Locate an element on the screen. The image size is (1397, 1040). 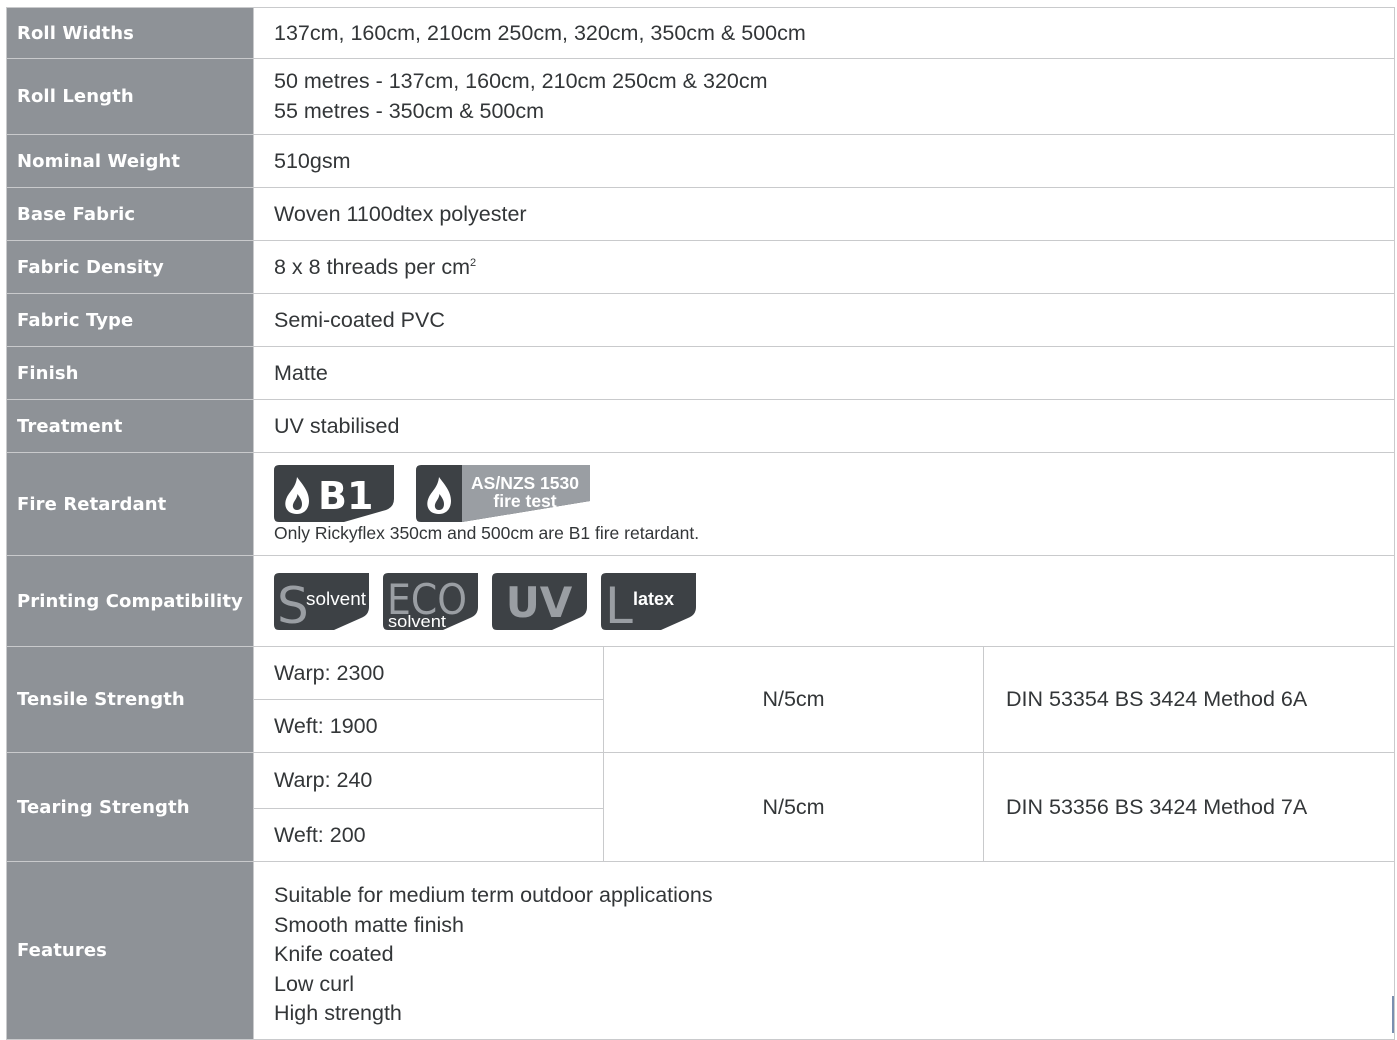
uv-text: UV is located at coordinates (539, 602).